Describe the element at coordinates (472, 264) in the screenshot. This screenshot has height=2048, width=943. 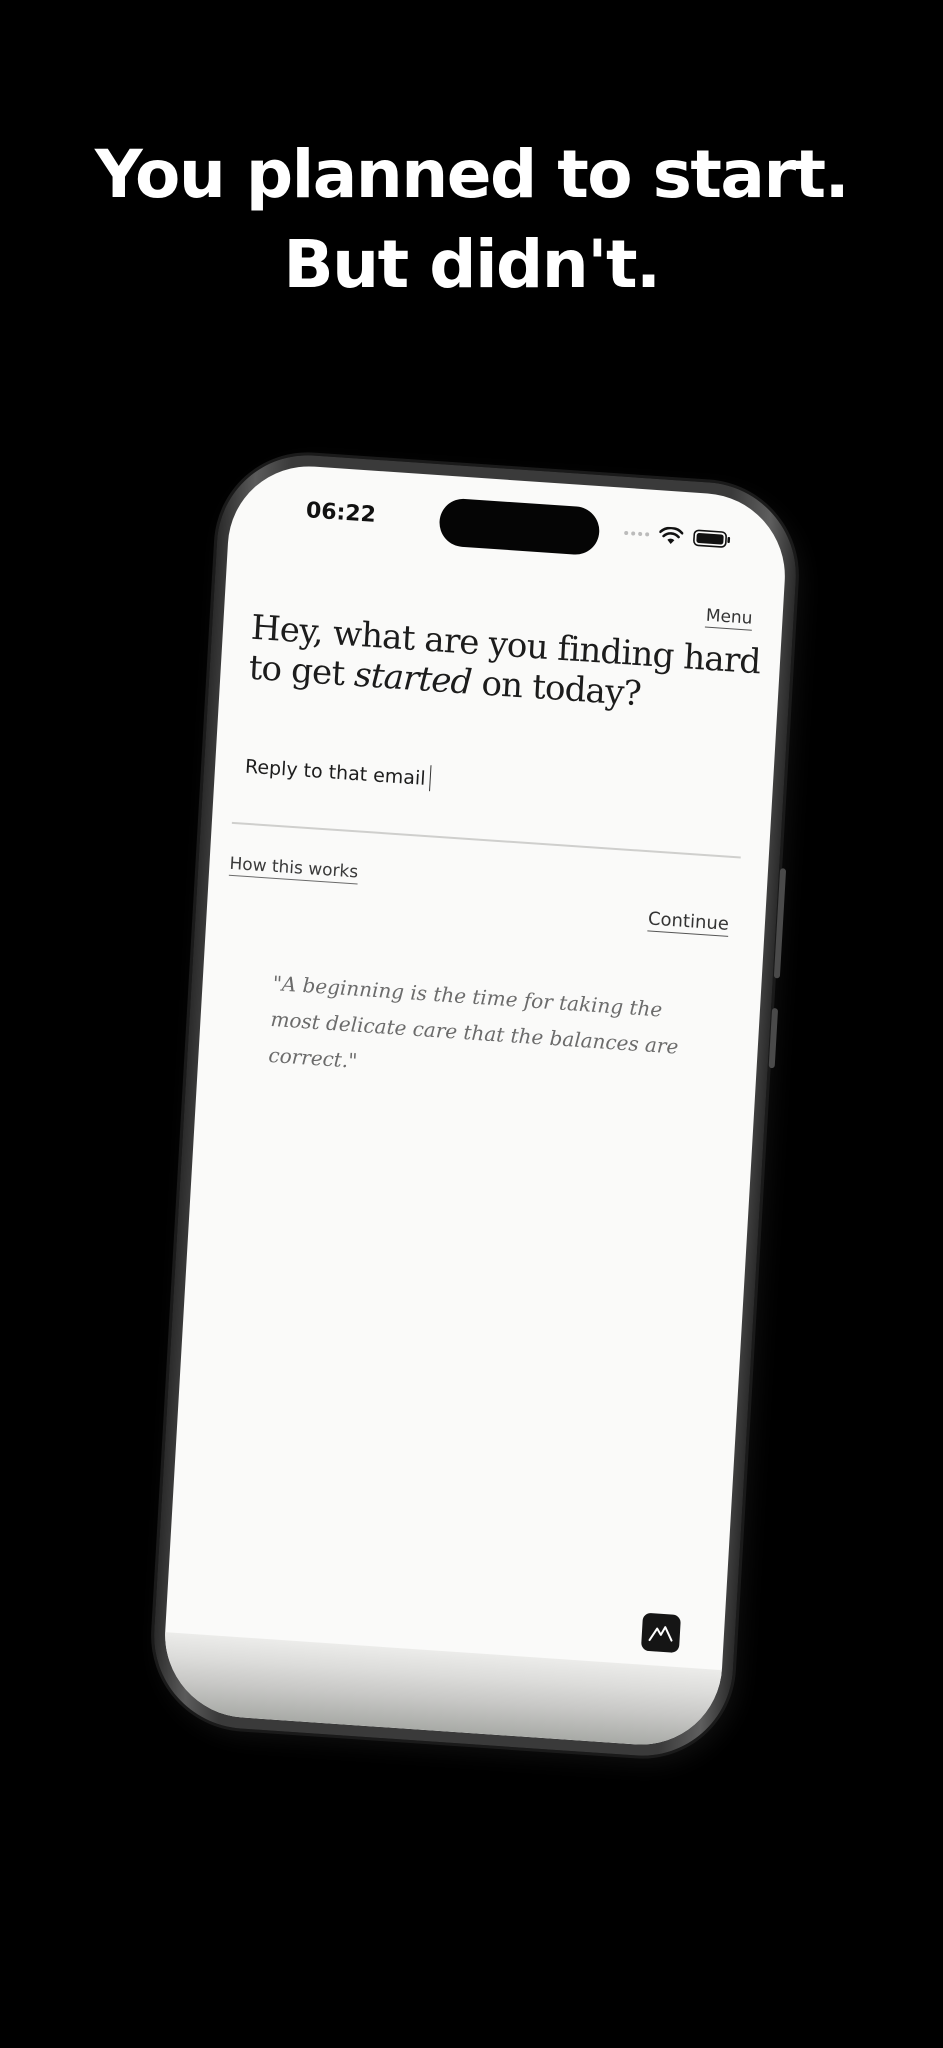
I see `headline-line-2: But didn't.` at that location.